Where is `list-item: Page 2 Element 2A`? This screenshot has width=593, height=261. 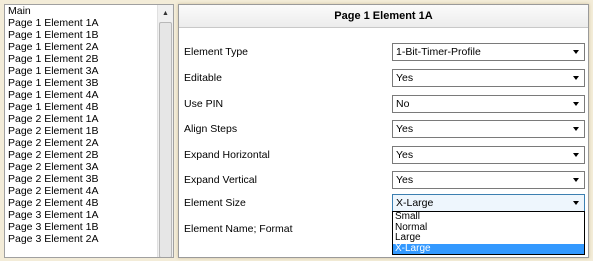
list-item: Page 2 Element 2A is located at coordinates (82, 143).